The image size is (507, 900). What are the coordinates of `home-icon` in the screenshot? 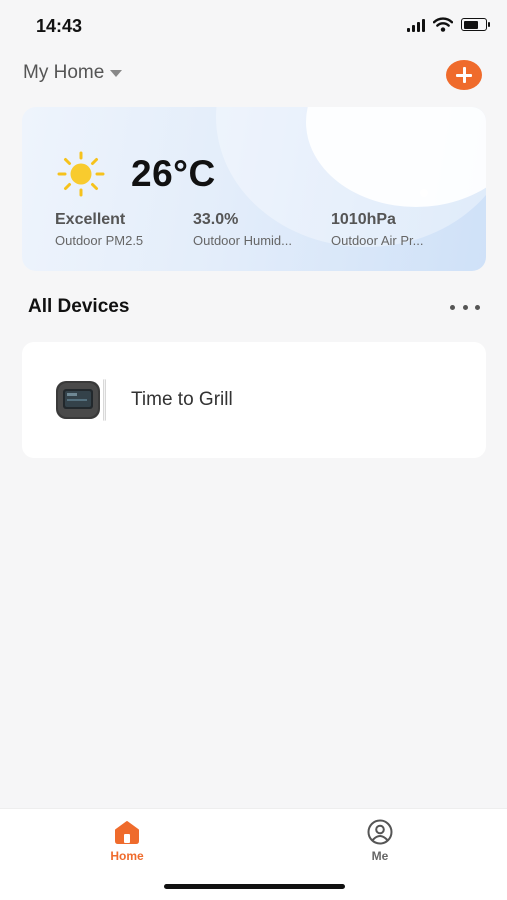 It's located at (127, 832).